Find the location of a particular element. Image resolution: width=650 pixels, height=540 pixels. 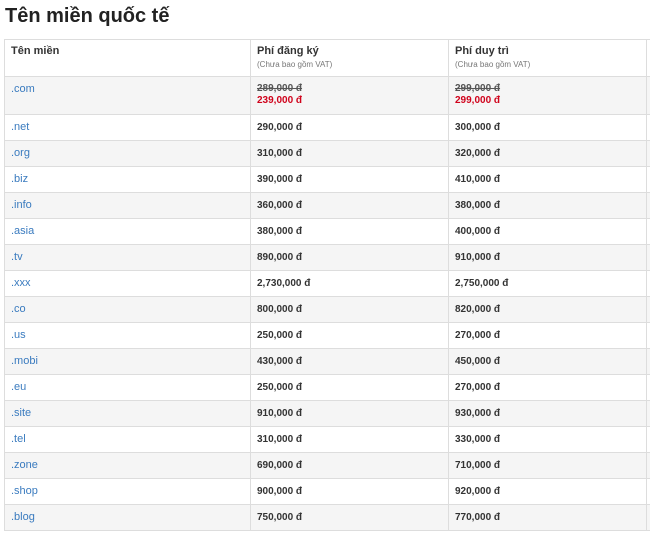

header-renew: Phí duy trì (Chưa bao gồm VAT) is located at coordinates (547, 58).